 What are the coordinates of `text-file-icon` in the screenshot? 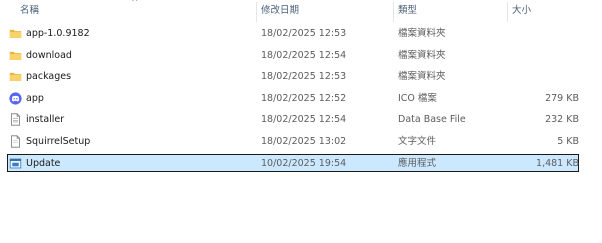 It's located at (15, 141).